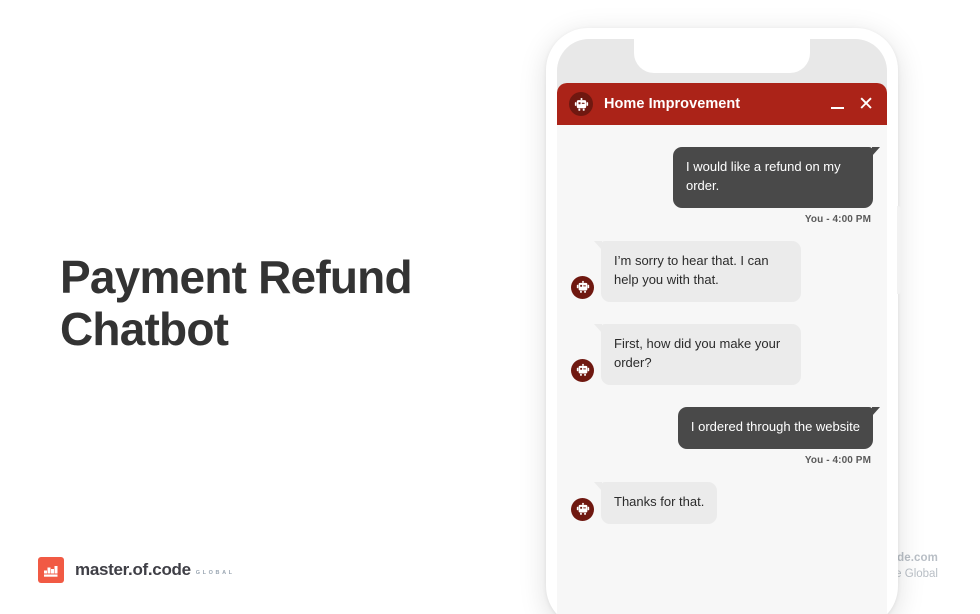  What do you see at coordinates (779, 427) in the screenshot?
I see `chat-bubble: I ordered through the website` at bounding box center [779, 427].